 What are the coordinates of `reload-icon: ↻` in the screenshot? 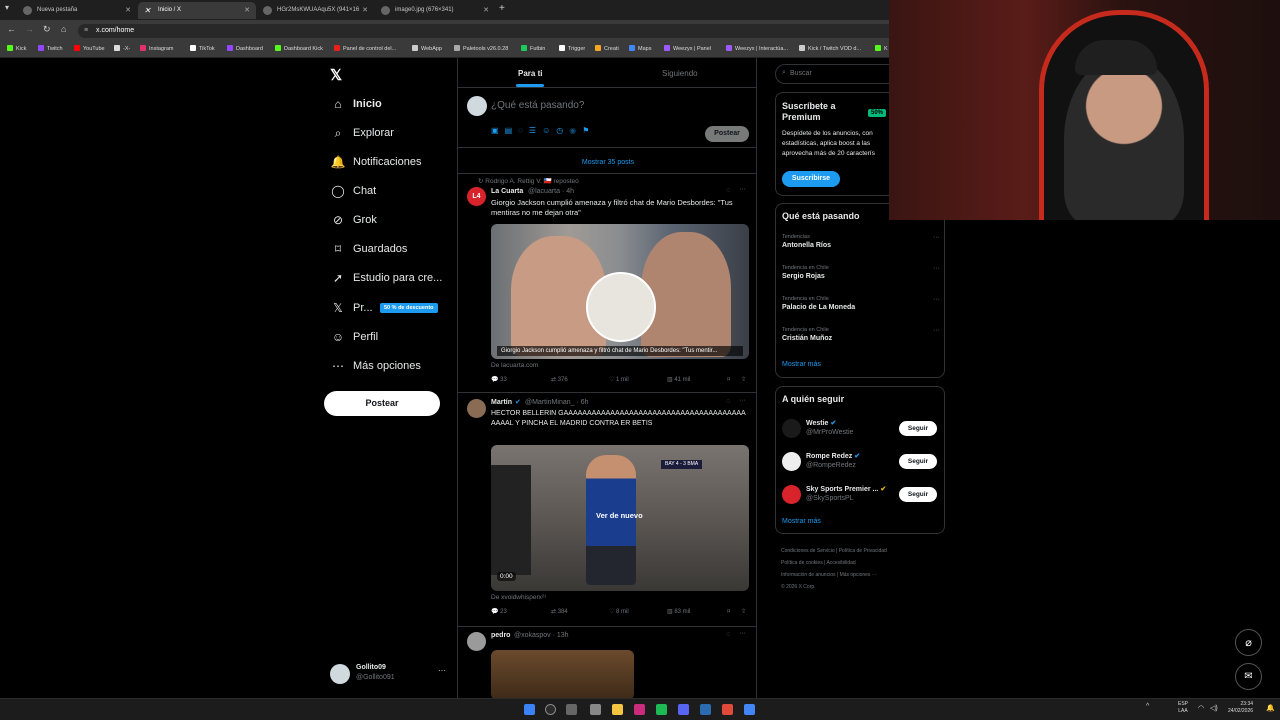 It's located at (47, 29).